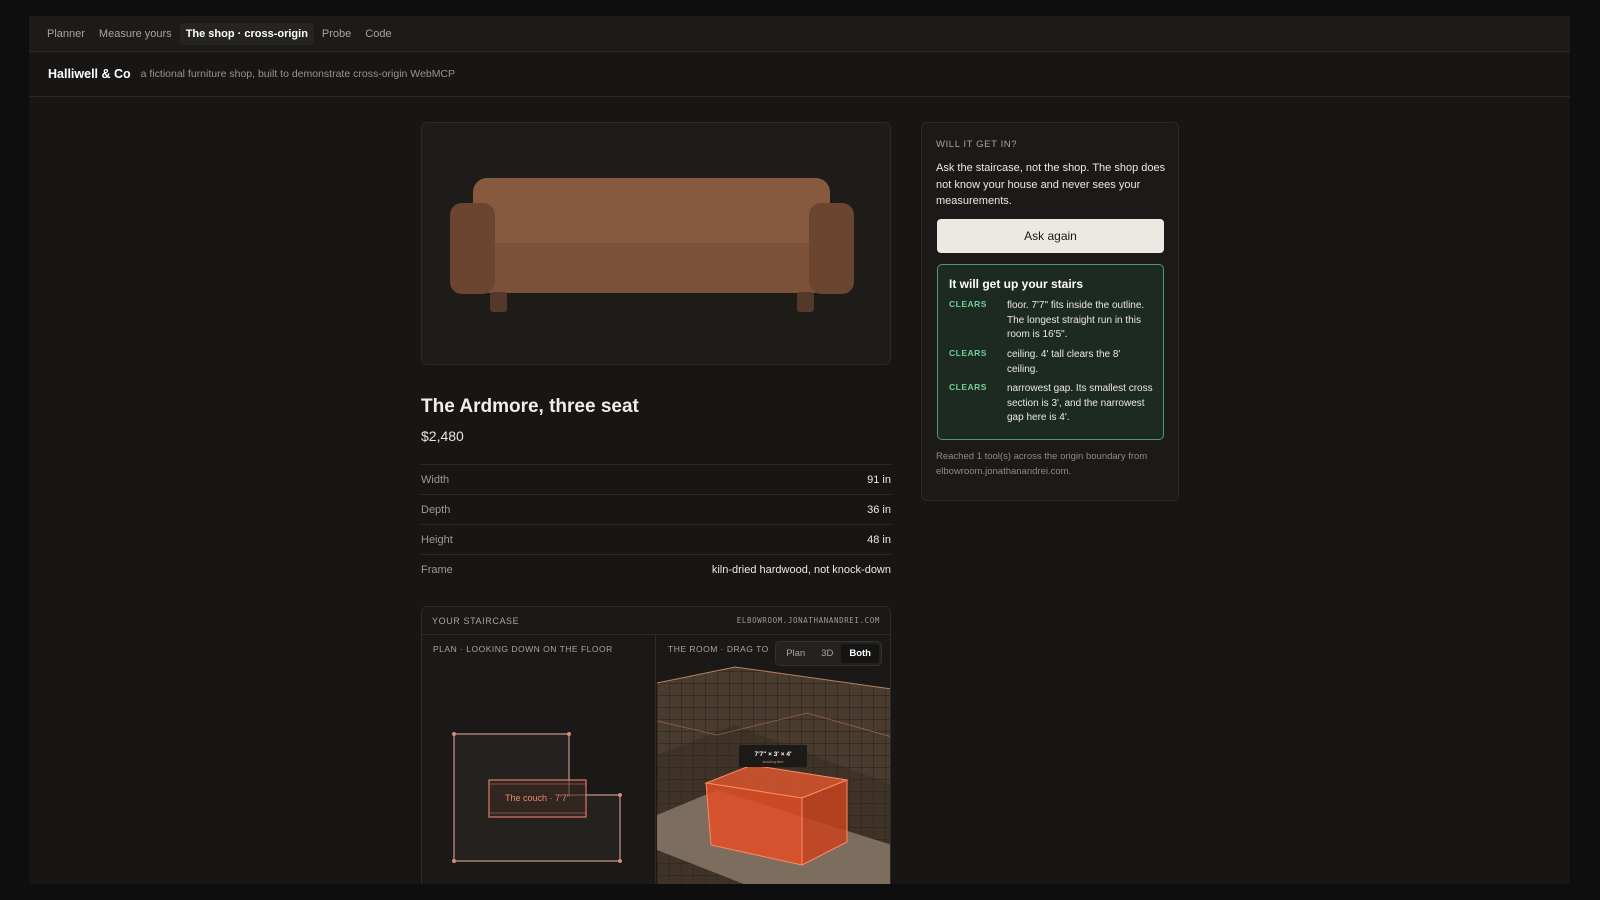 The image size is (1600, 900). I want to click on product-image, so click(656, 243).